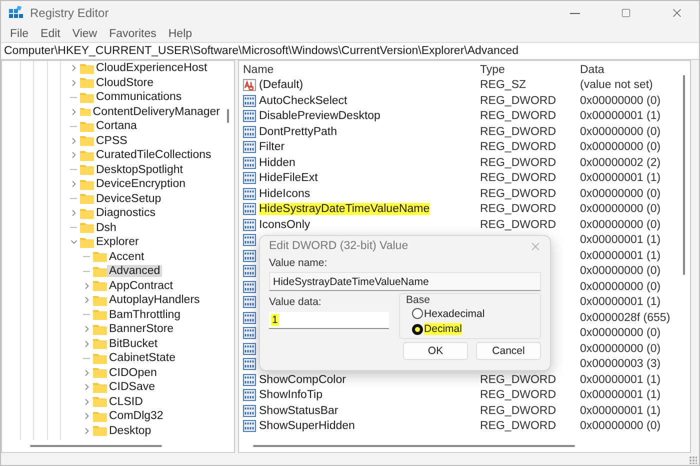 The width and height of the screenshot is (700, 466). I want to click on value-type: REG_SZ, so click(504, 85).